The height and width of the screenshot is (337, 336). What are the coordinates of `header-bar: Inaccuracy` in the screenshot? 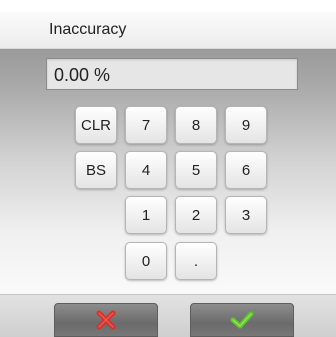 It's located at (168, 30).